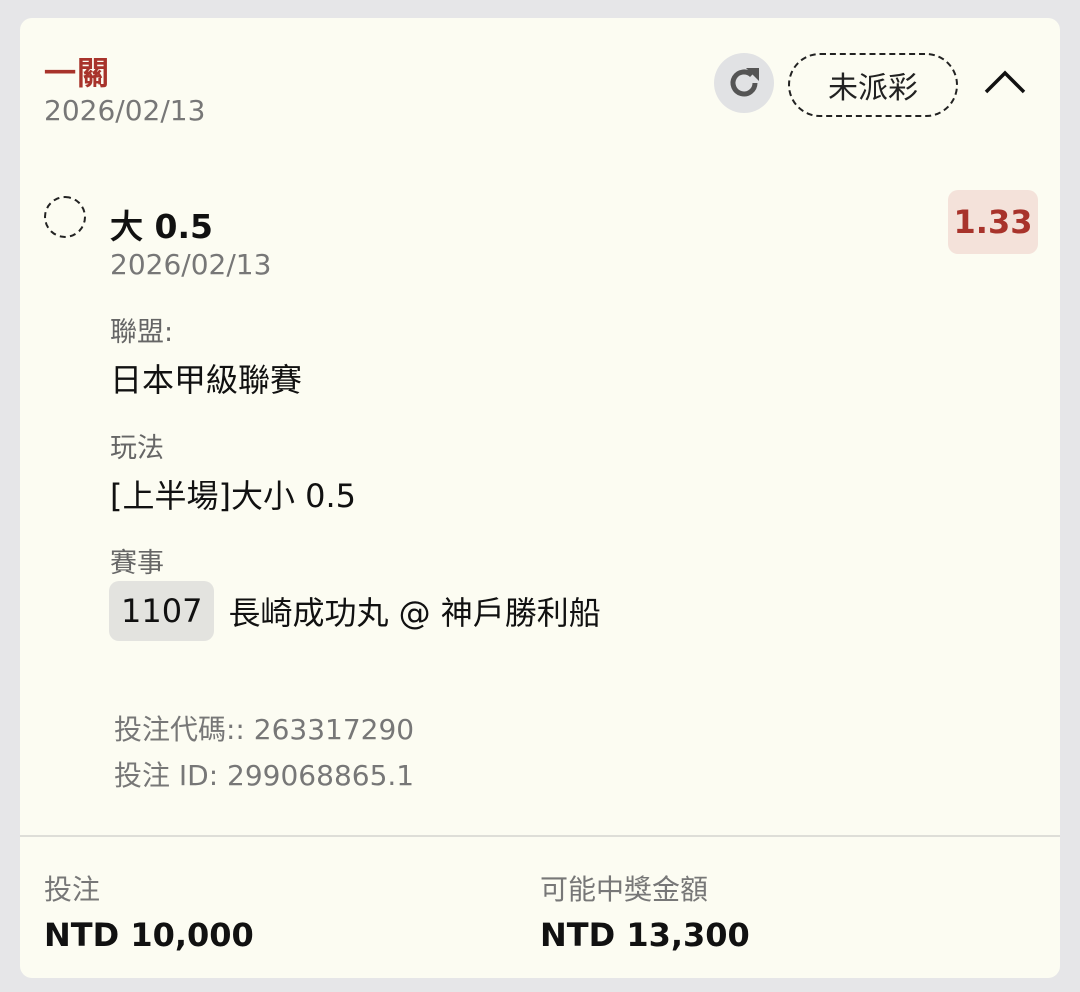  I want to click on selection-date: 2026/02/13, so click(191, 264).